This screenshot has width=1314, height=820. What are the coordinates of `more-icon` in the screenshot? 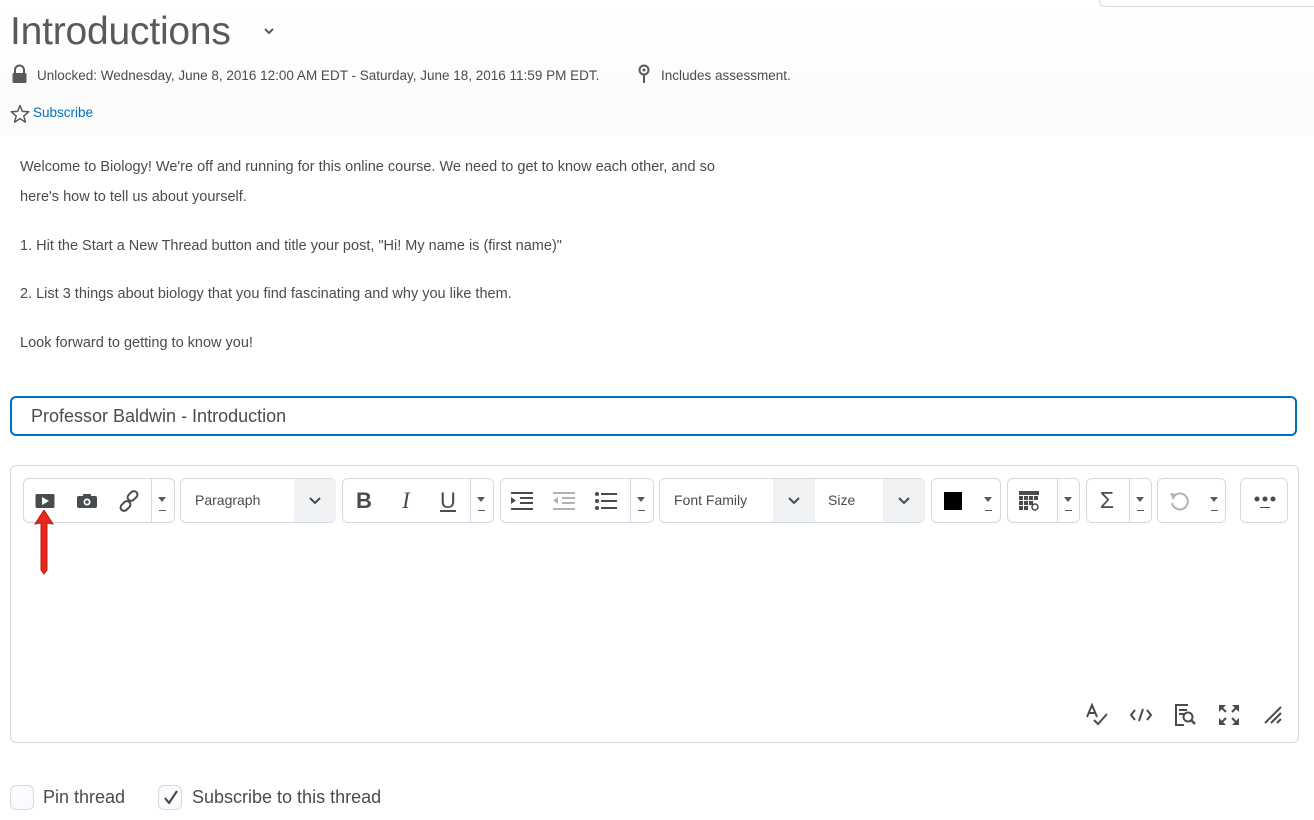 It's located at (1265, 502).